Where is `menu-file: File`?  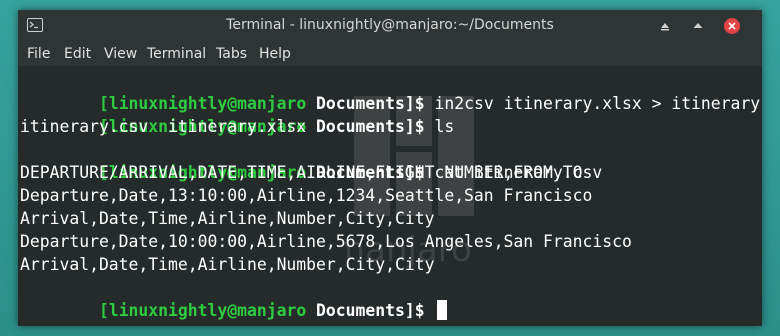
menu-file: File is located at coordinates (38, 54).